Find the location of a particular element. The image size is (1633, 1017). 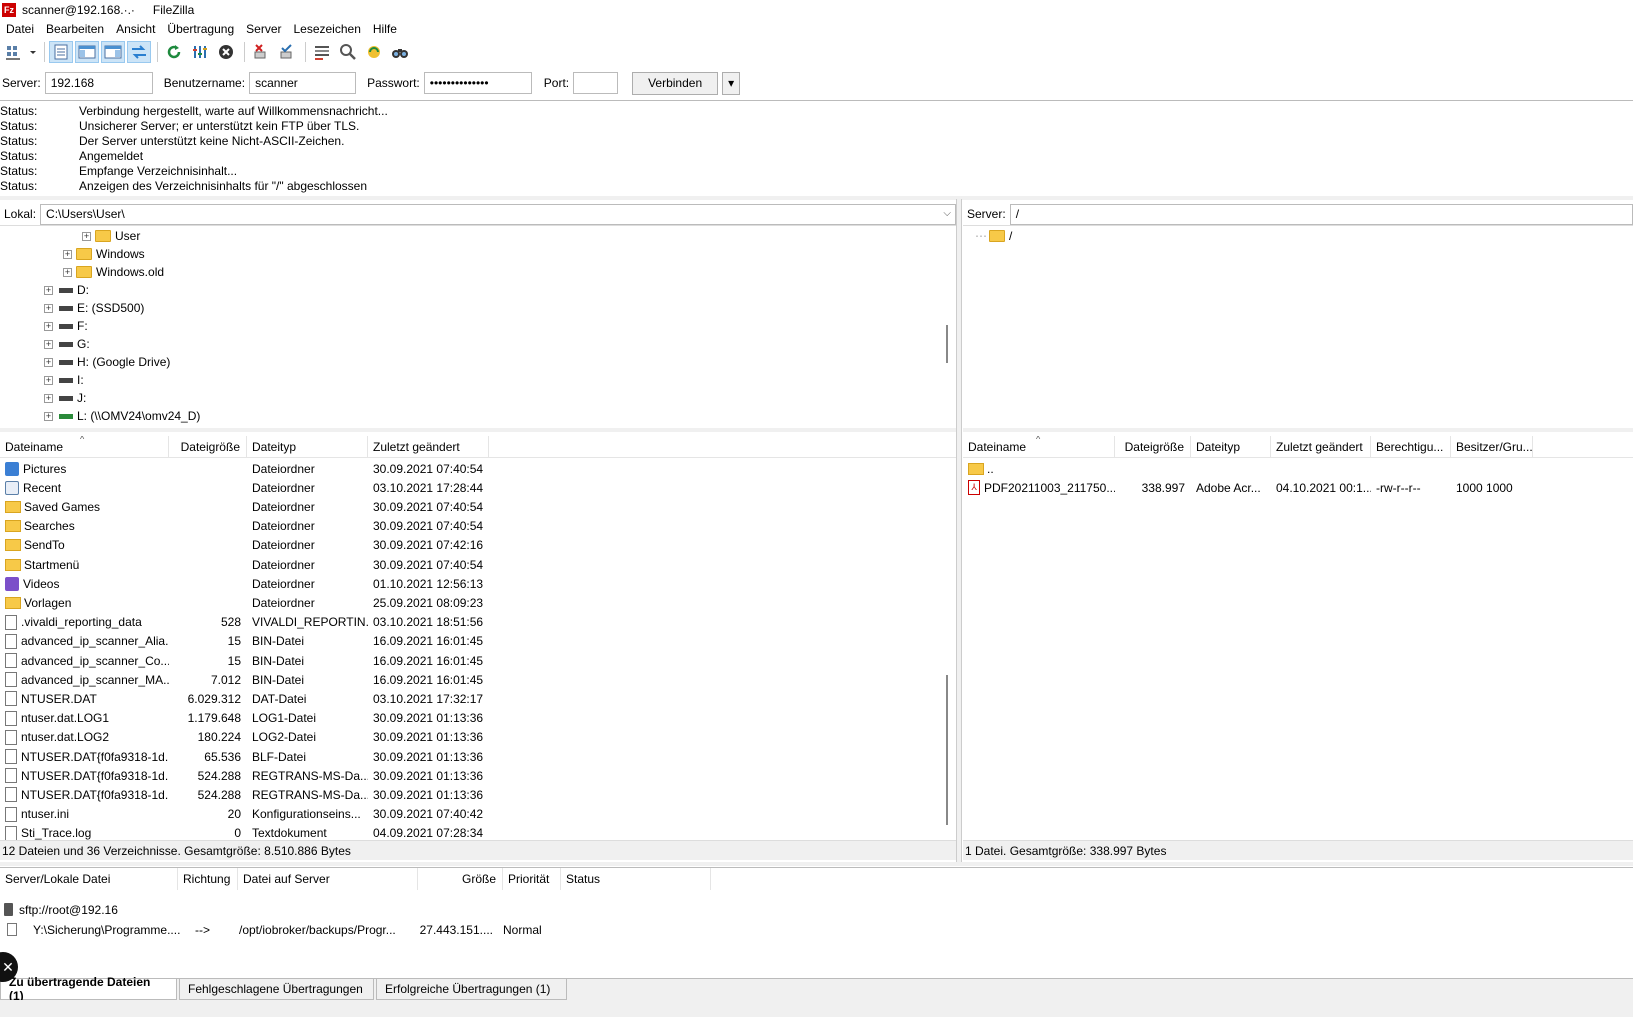

remote-file-row: .. is located at coordinates (1248, 468).